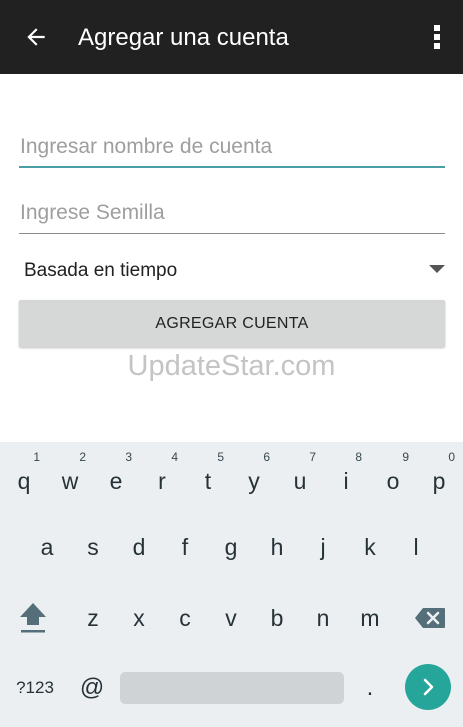 This screenshot has width=463, height=727. Describe the element at coordinates (35, 688) in the screenshot. I see `symbols-key: ?123` at that location.